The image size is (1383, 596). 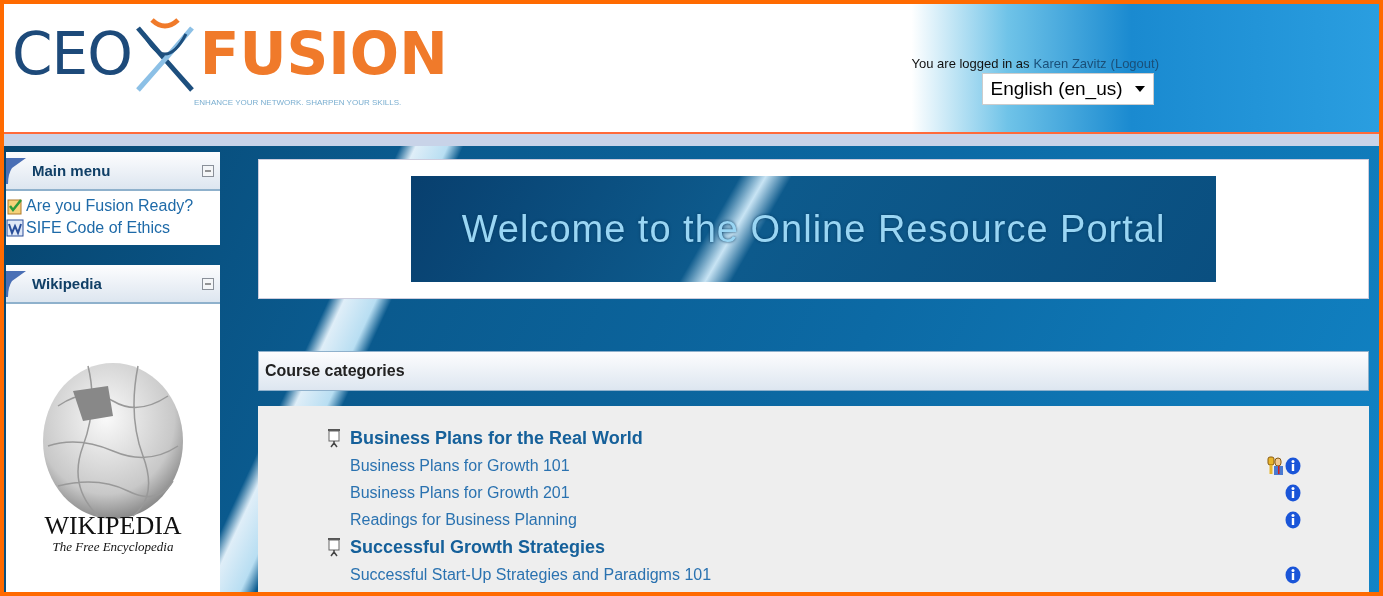 I want to click on block-title: Main menu, so click(x=72, y=170).